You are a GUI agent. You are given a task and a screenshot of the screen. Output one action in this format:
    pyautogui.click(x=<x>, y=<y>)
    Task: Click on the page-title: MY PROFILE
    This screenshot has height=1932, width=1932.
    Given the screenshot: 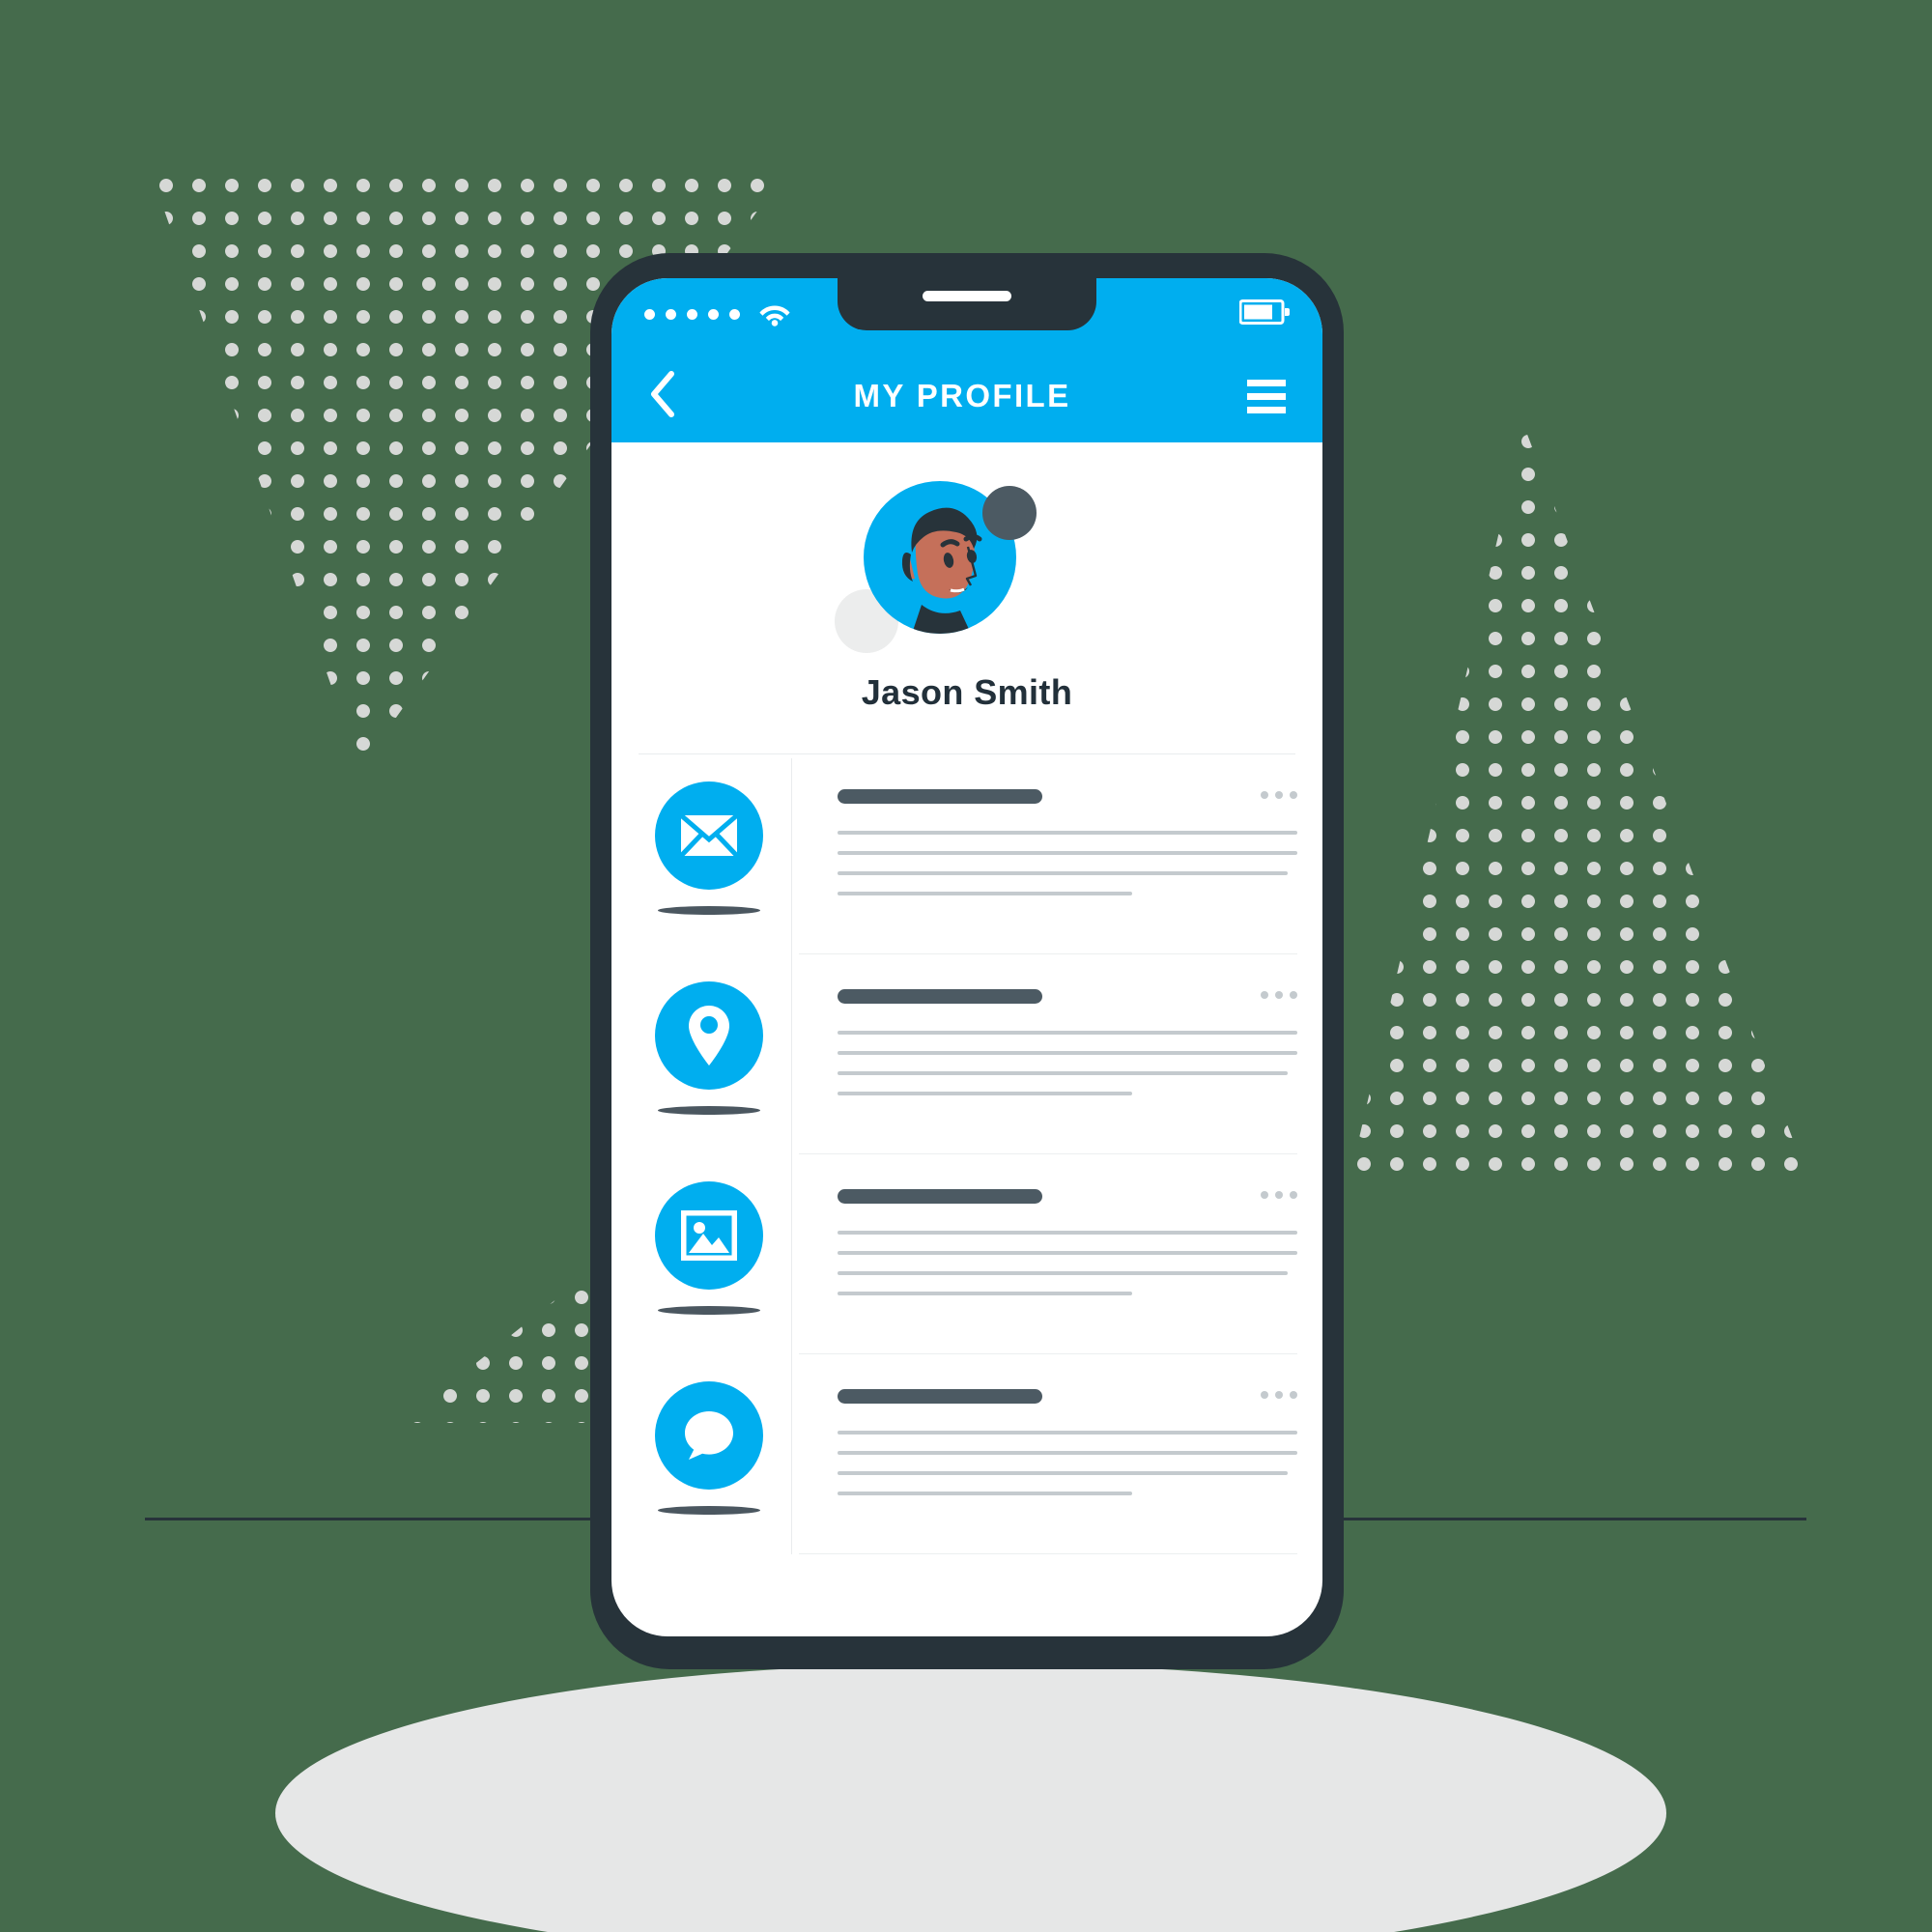 What is the action you would take?
    pyautogui.click(x=962, y=395)
    